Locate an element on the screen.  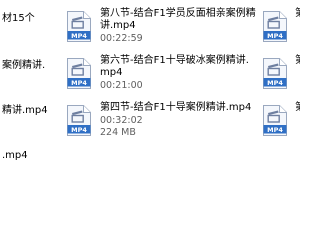
left-item-file-name: 精讲.mp4 is located at coordinates (25, 110).